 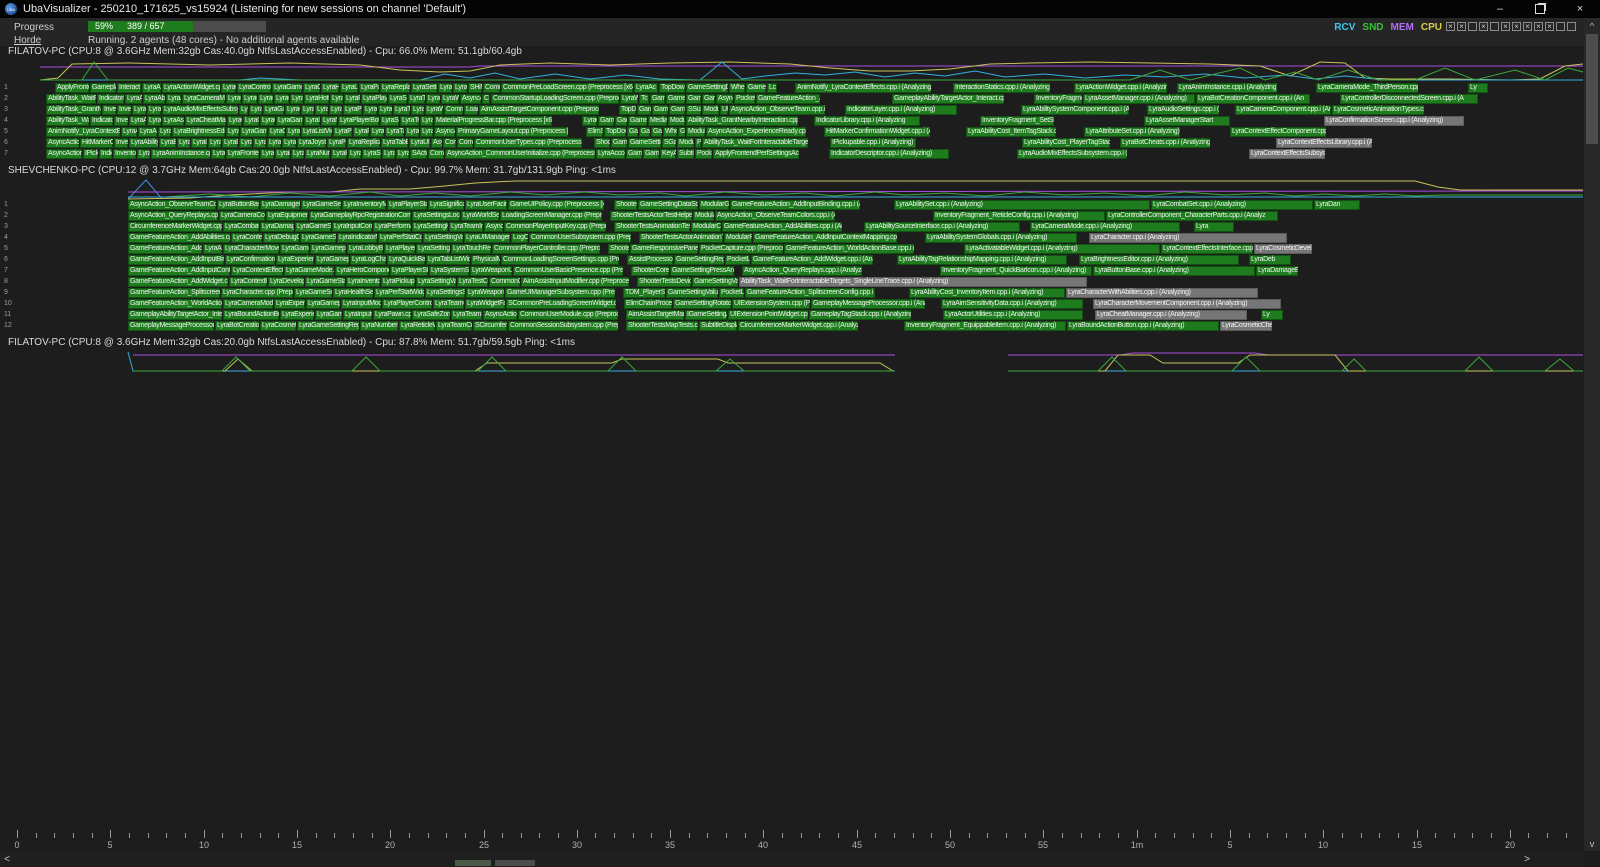 I want to click on task-bar: LyraPla, so click(x=342, y=132).